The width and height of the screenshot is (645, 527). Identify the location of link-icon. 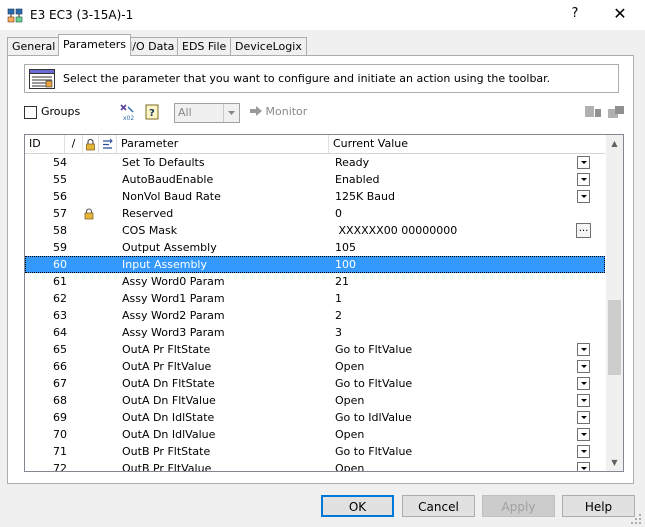
(108, 143).